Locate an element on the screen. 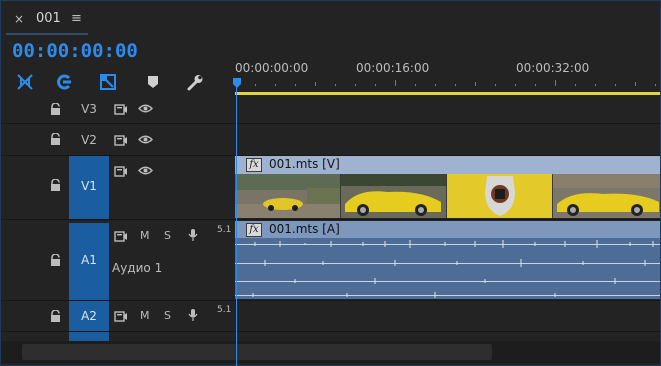  clip-header: fx 001.mts [V] is located at coordinates (448, 165).